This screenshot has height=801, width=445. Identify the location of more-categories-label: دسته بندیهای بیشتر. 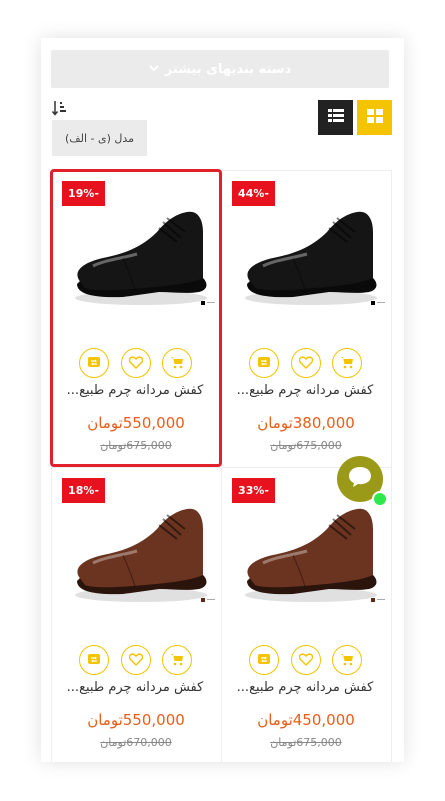
(228, 69).